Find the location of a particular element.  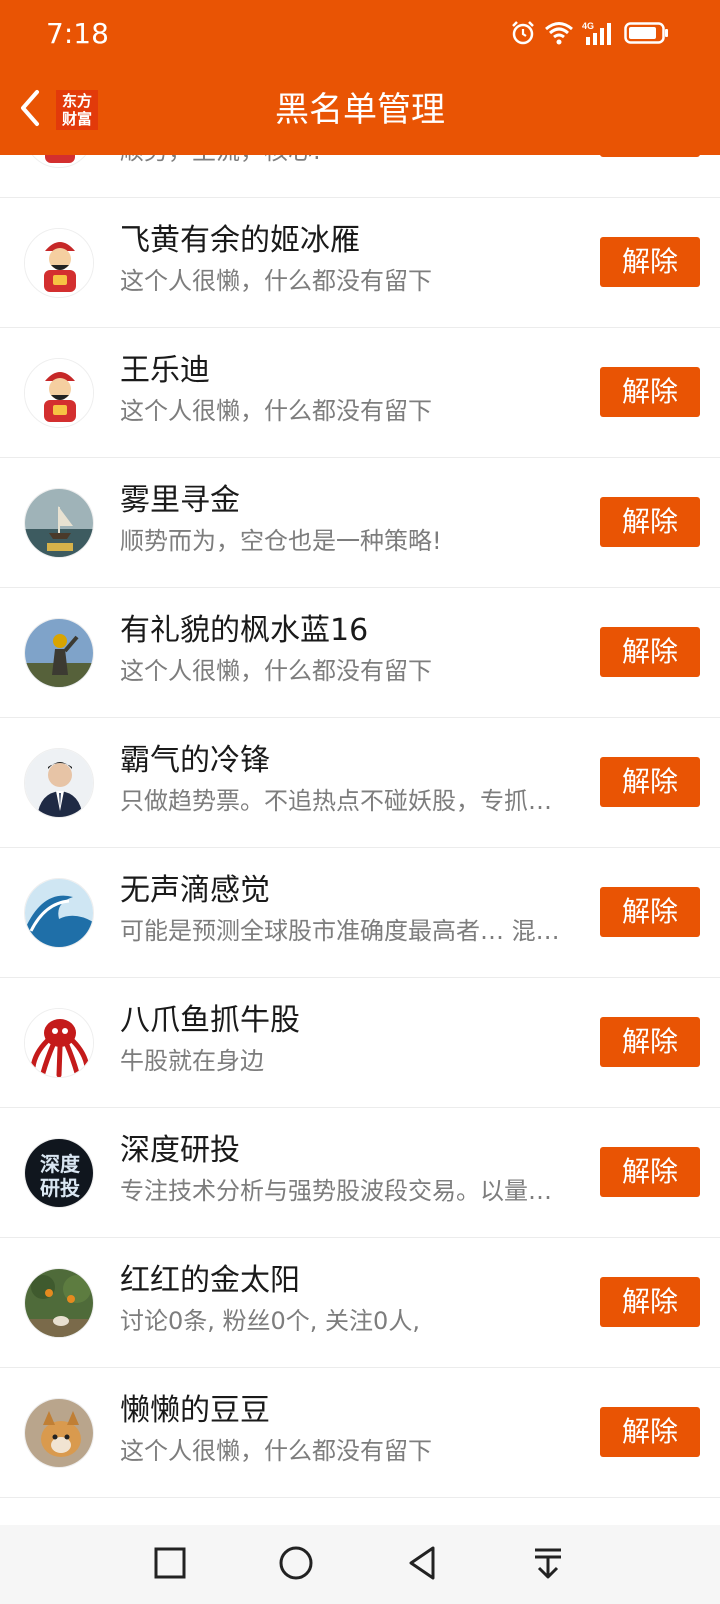

page-title: 黑名单管理 is located at coordinates (360, 110).